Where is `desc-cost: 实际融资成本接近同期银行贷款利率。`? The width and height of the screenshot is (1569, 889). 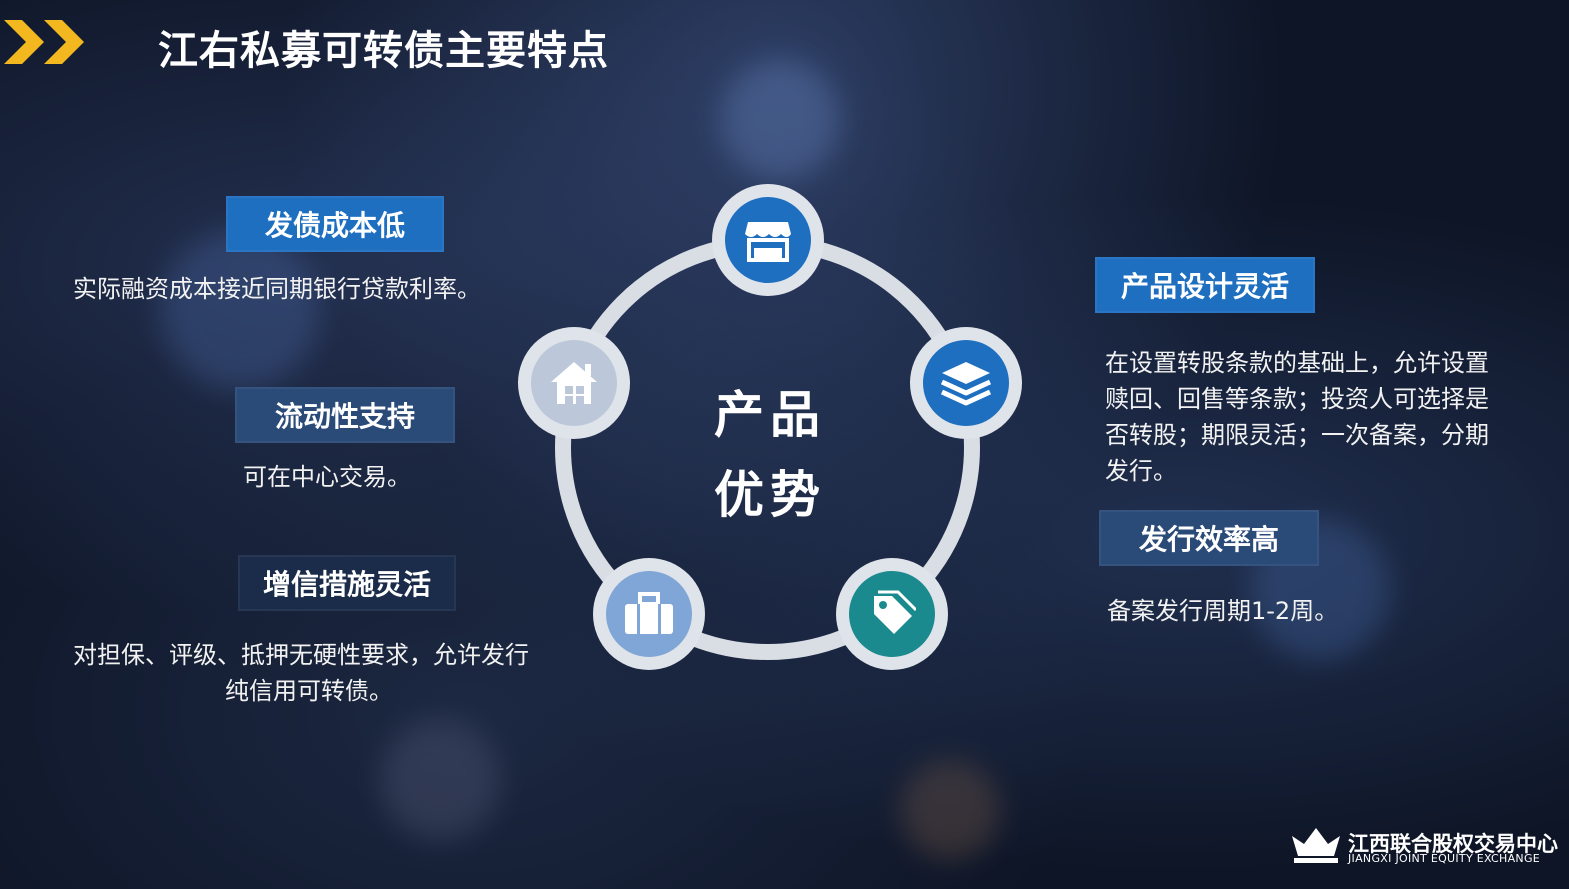 desc-cost: 实际融资成本接近同期银行贷款利率。 is located at coordinates (277, 289).